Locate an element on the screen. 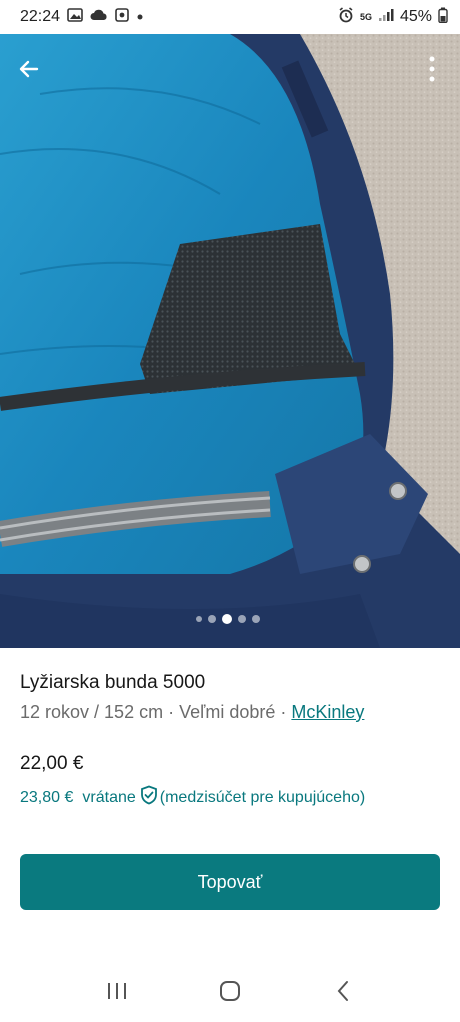  bump-button: Topovať is located at coordinates (230, 882).